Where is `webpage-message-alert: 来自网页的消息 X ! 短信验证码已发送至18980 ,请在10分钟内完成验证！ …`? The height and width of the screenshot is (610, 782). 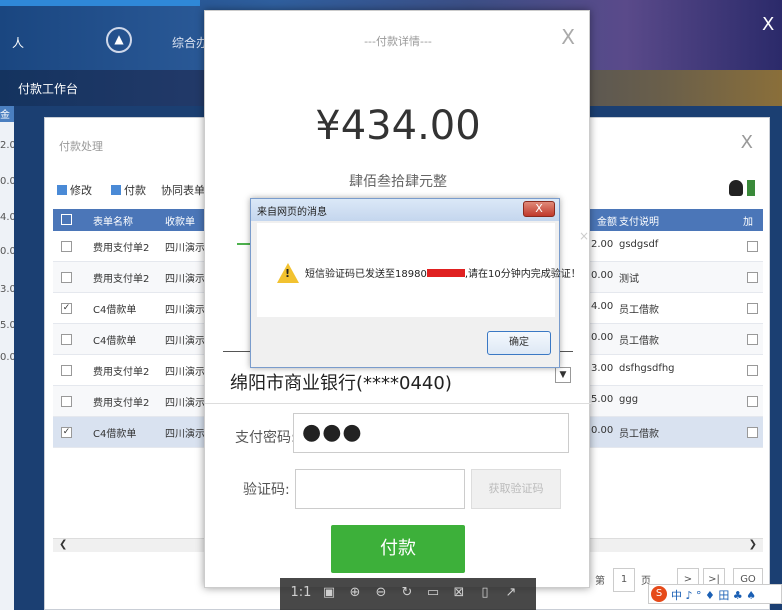 webpage-message-alert: 来自网页的消息 X ! 短信验证码已发送至18980 ,请在10分钟内完成验证！ … is located at coordinates (415, 283).